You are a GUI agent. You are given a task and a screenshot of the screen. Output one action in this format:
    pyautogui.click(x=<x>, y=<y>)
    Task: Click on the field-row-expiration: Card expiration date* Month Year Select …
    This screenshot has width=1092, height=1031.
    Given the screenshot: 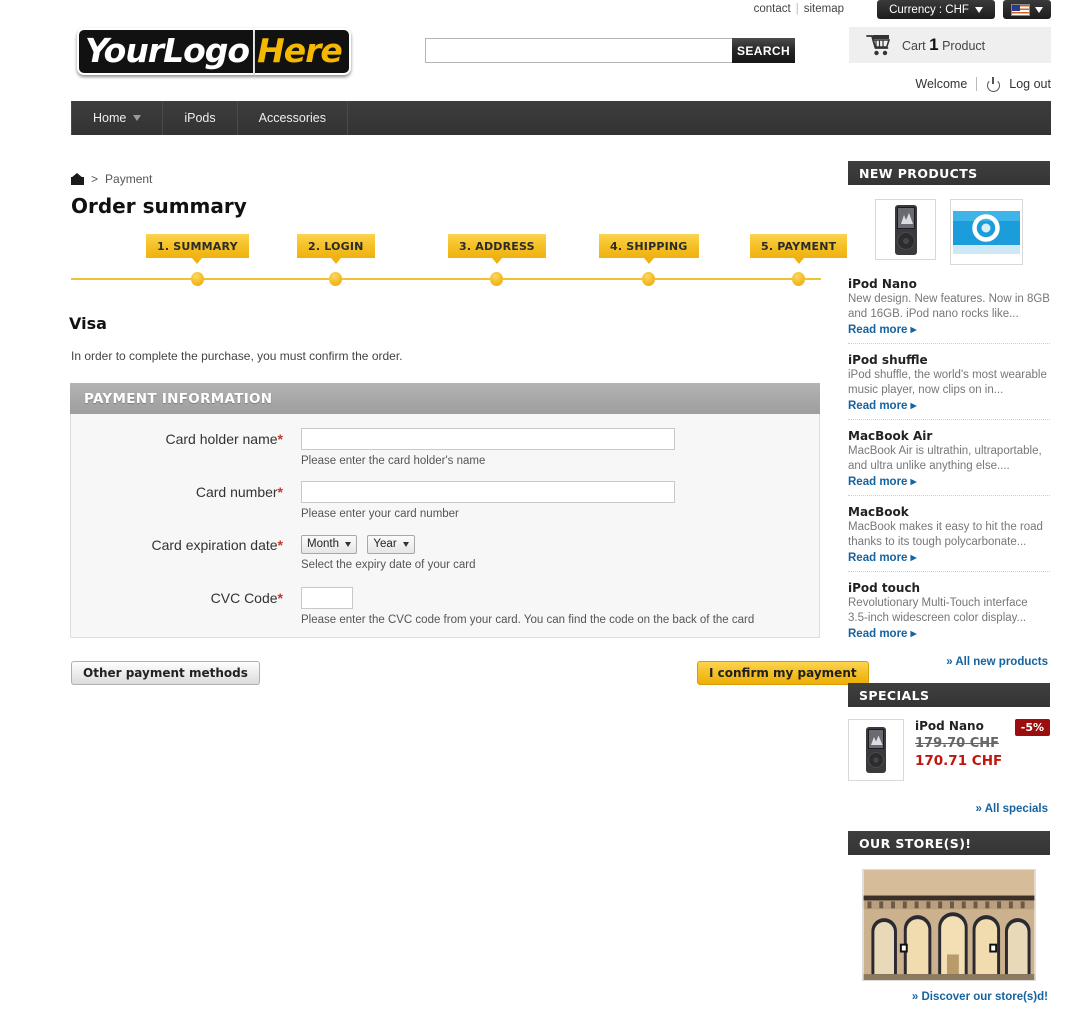 What is the action you would take?
    pyautogui.click(x=273, y=552)
    